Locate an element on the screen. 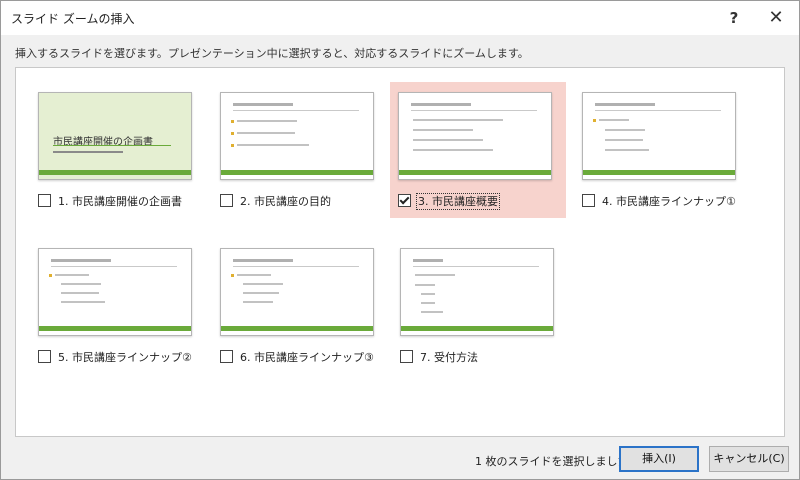  slide-label: 5. 市民講座ラインナップ② is located at coordinates (125, 357).